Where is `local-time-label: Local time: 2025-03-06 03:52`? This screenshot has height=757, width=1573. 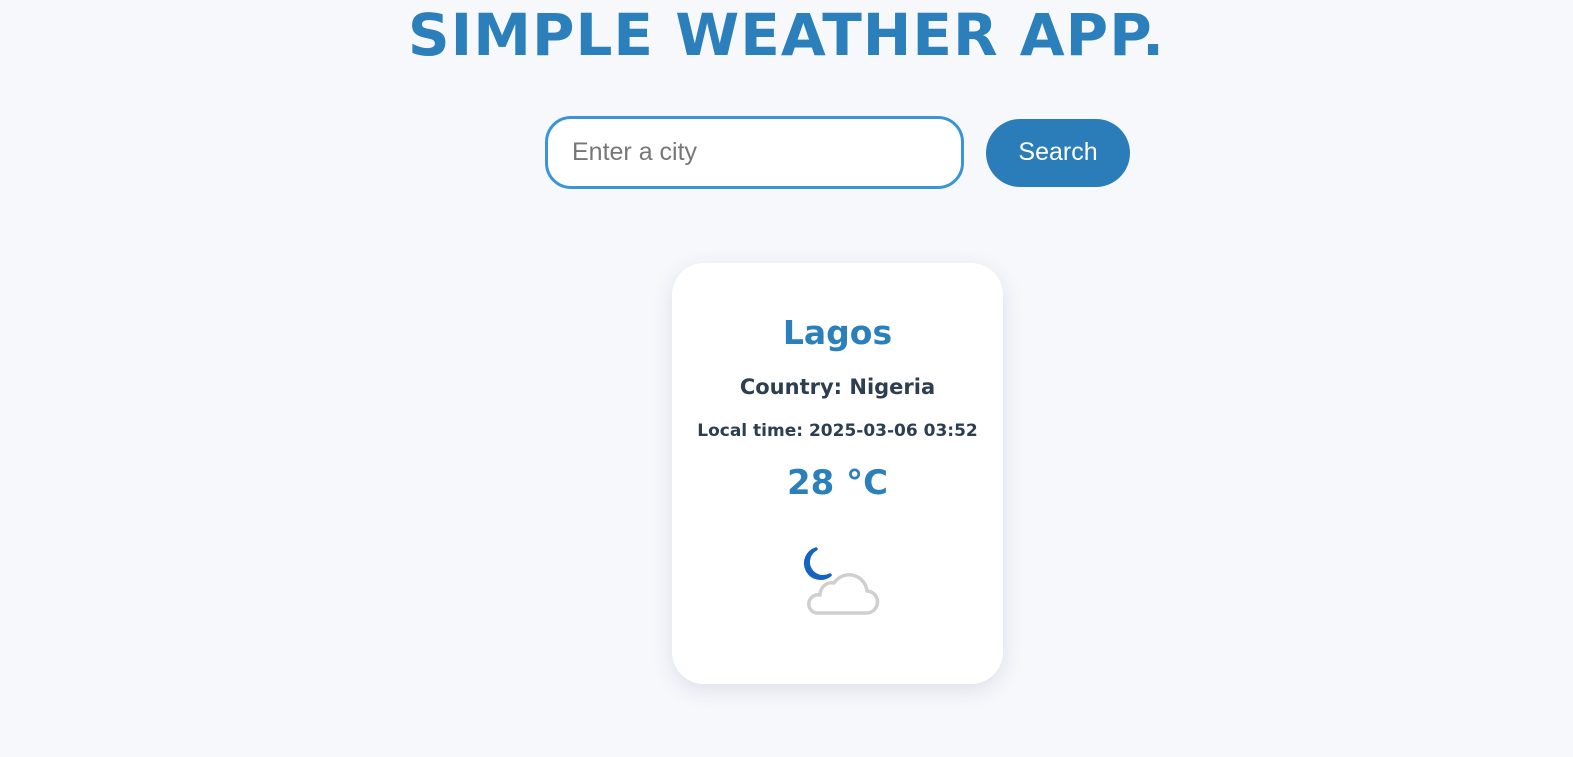
local-time-label: Local time: 2025-03-06 03:52 is located at coordinates (837, 431).